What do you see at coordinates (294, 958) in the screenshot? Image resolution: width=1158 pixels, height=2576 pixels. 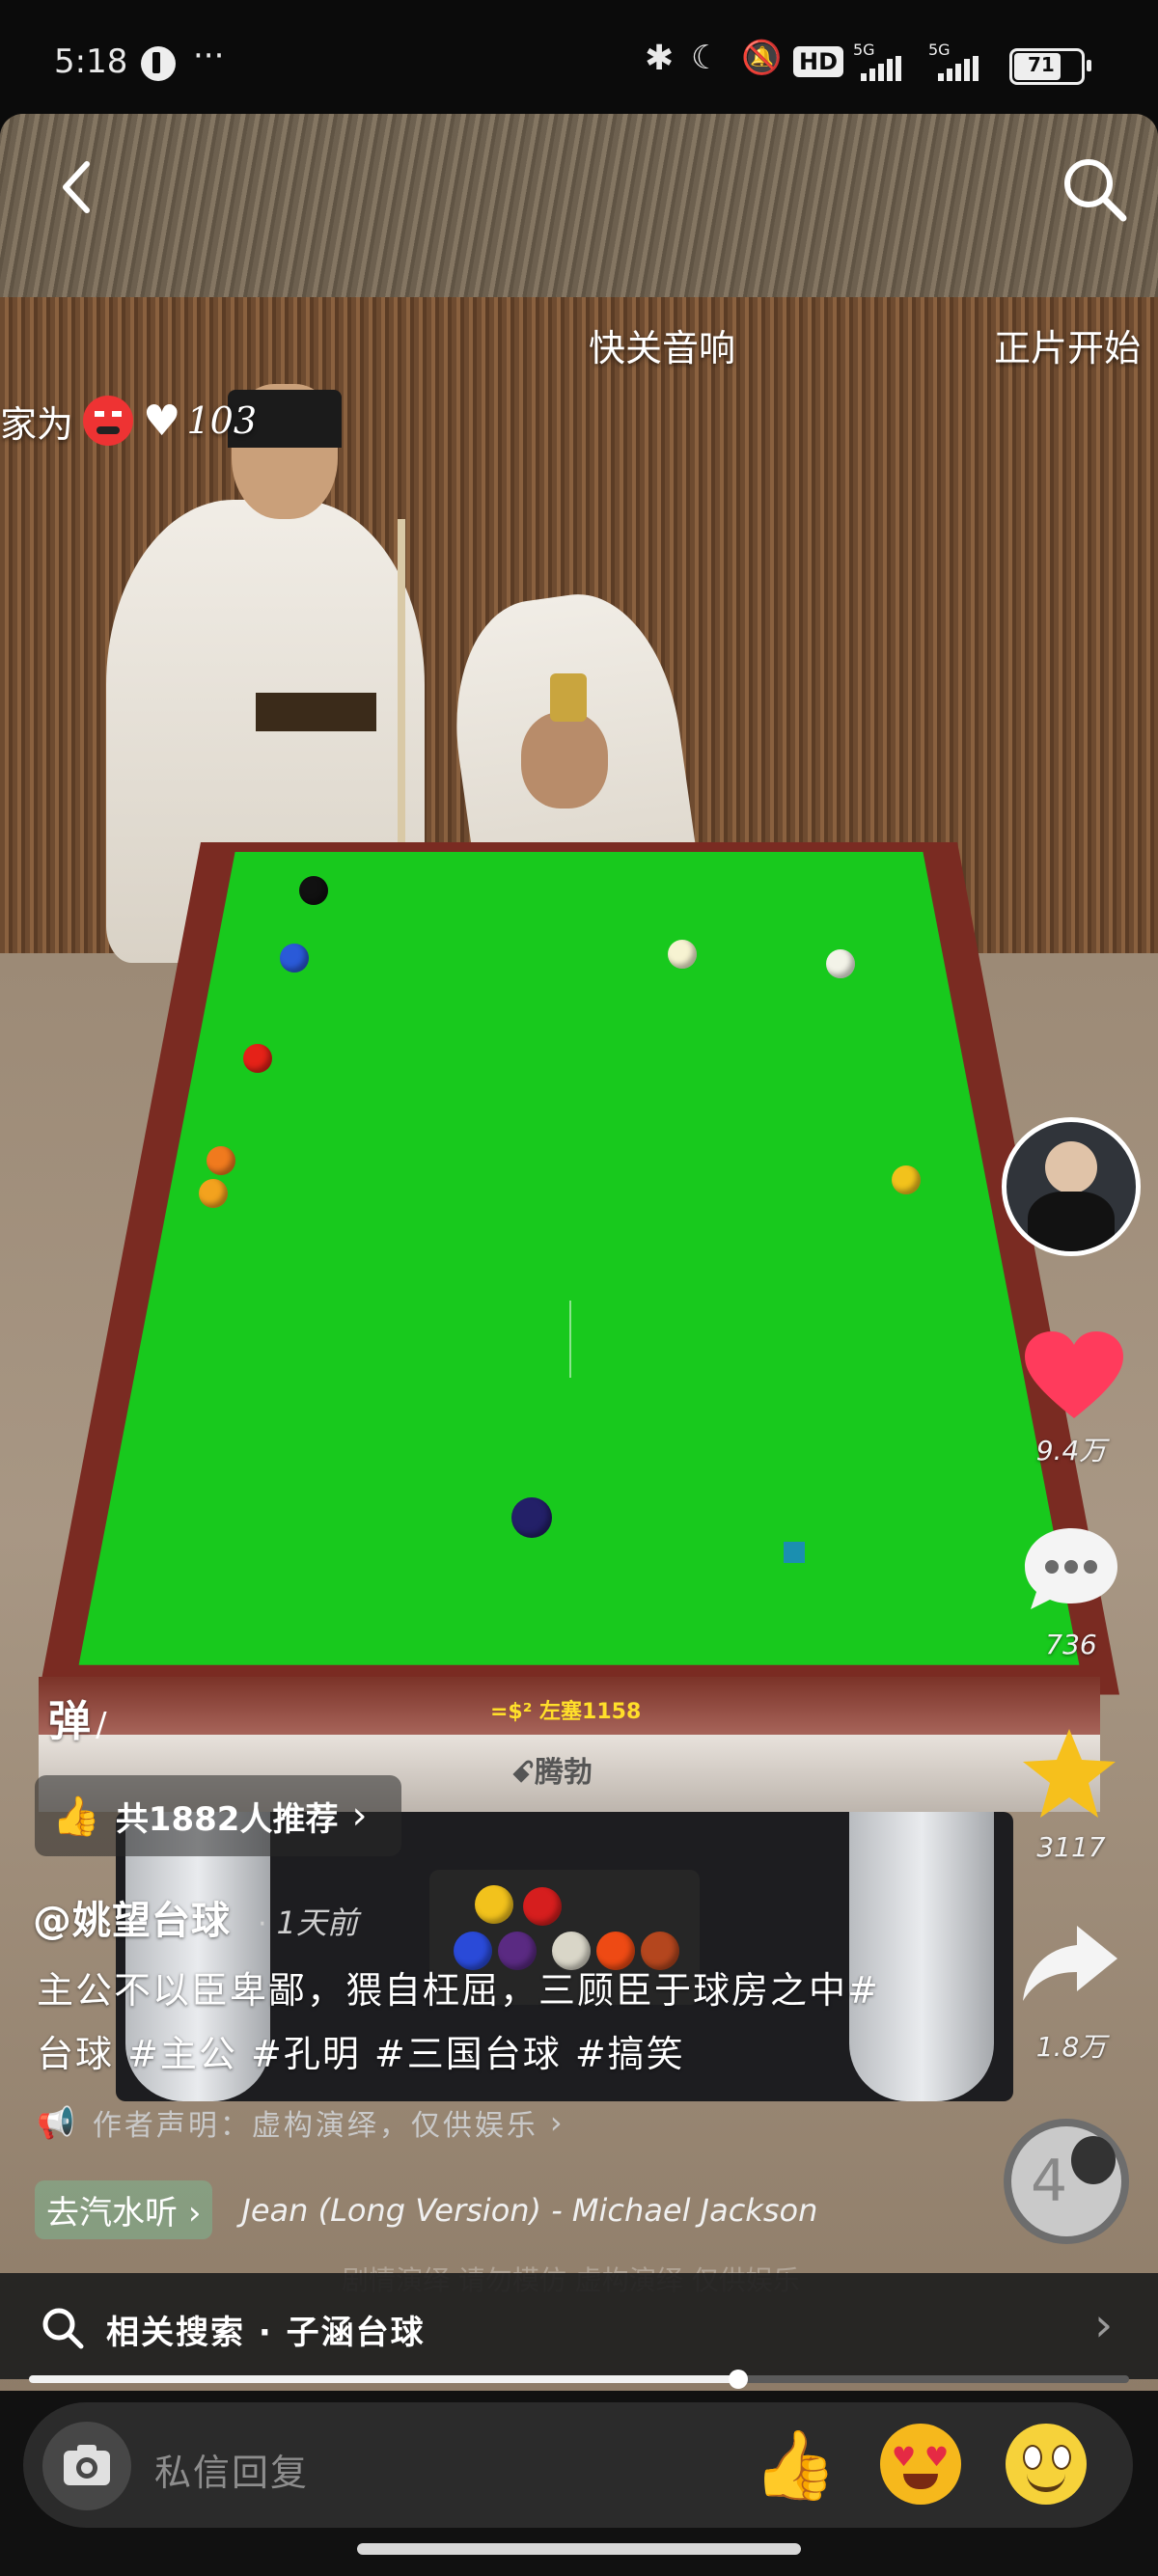 I see `ball-blue` at bounding box center [294, 958].